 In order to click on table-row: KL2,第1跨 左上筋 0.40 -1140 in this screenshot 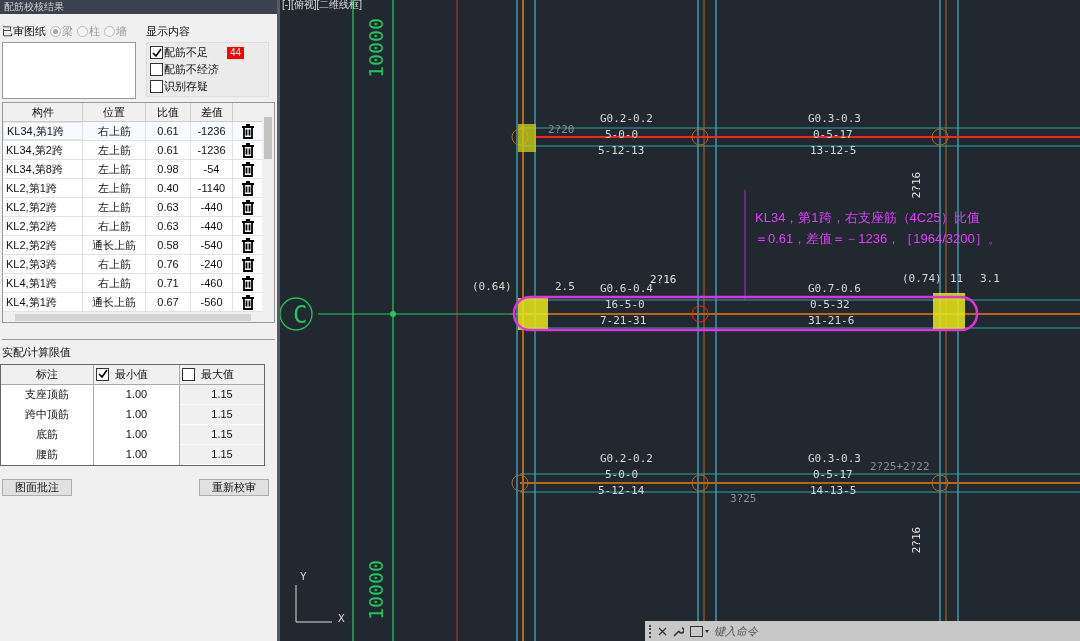, I will do `click(132, 189)`.